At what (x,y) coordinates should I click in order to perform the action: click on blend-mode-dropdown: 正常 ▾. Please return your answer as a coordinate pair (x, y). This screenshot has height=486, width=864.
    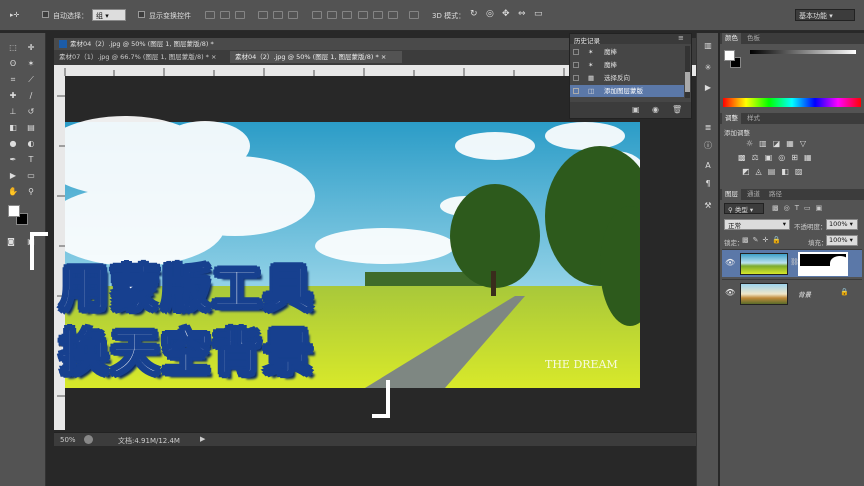
    Looking at the image, I should click on (757, 224).